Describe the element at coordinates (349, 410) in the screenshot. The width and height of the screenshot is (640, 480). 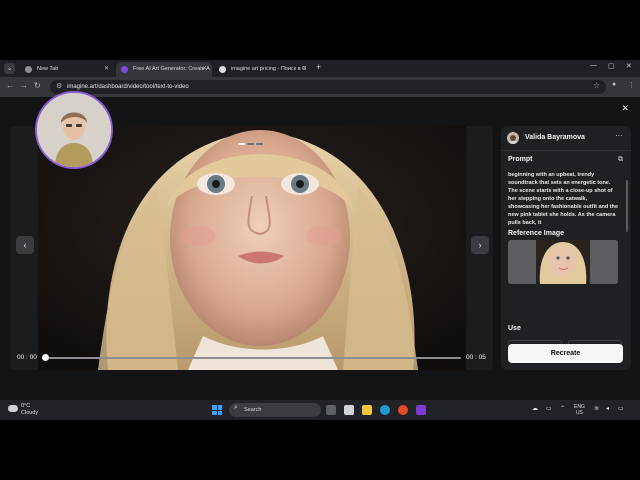
I see `store-icon` at that location.